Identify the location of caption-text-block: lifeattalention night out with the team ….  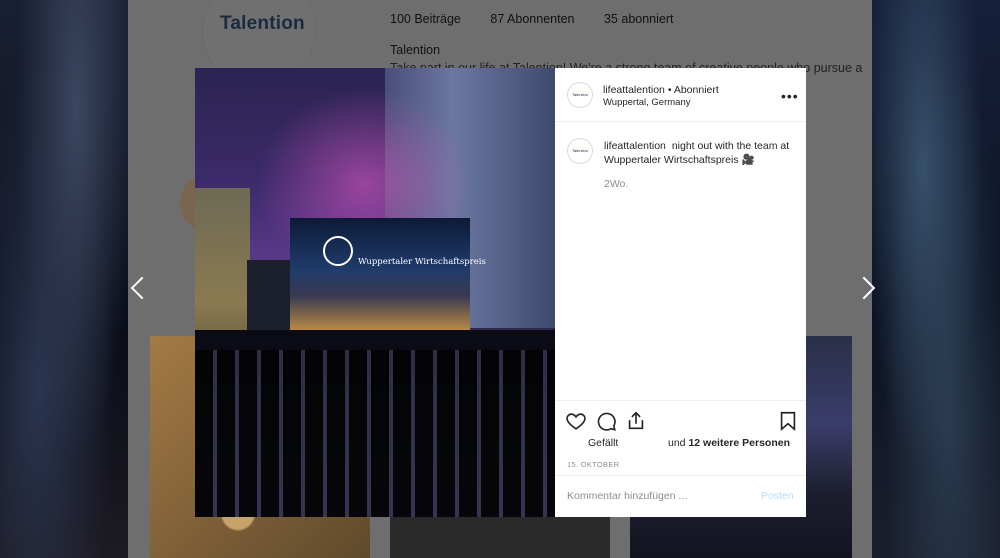
(699, 153).